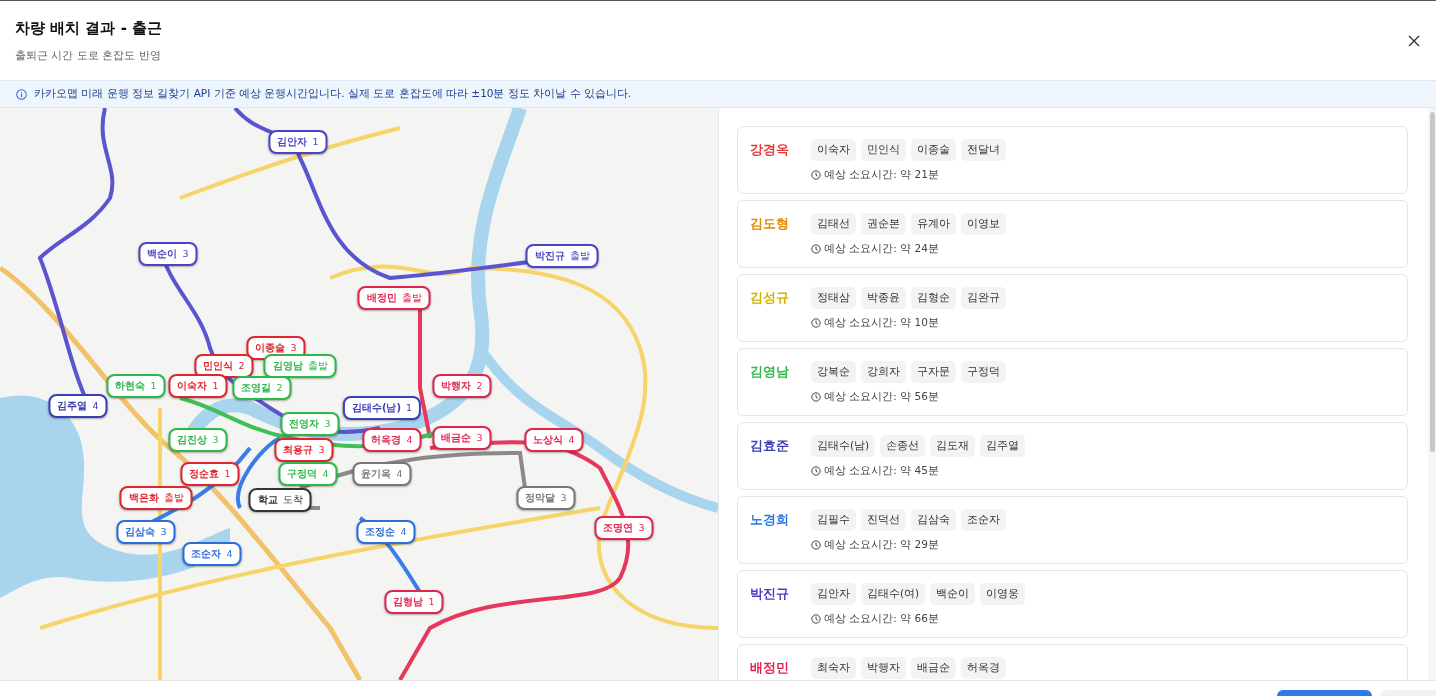 The height and width of the screenshot is (696, 1436). I want to click on passenger-chip: 조순자, so click(983, 520).